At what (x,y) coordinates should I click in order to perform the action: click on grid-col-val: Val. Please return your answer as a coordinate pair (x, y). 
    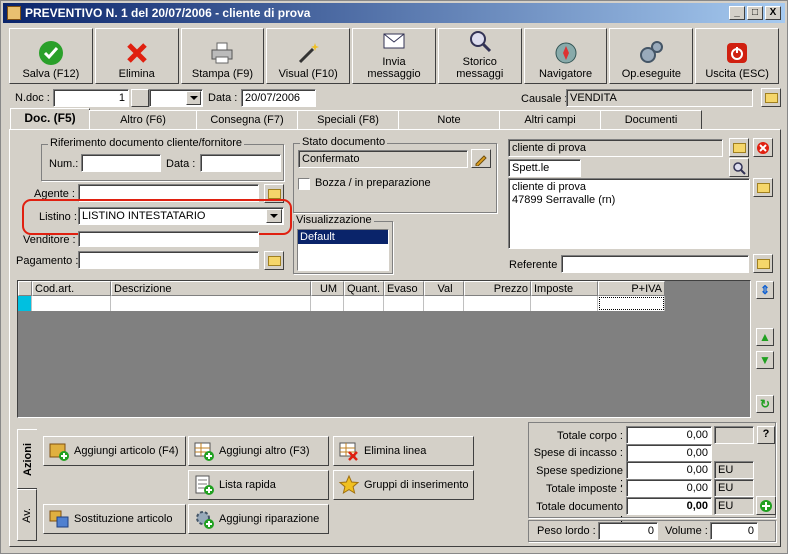
    Looking at the image, I should click on (444, 288).